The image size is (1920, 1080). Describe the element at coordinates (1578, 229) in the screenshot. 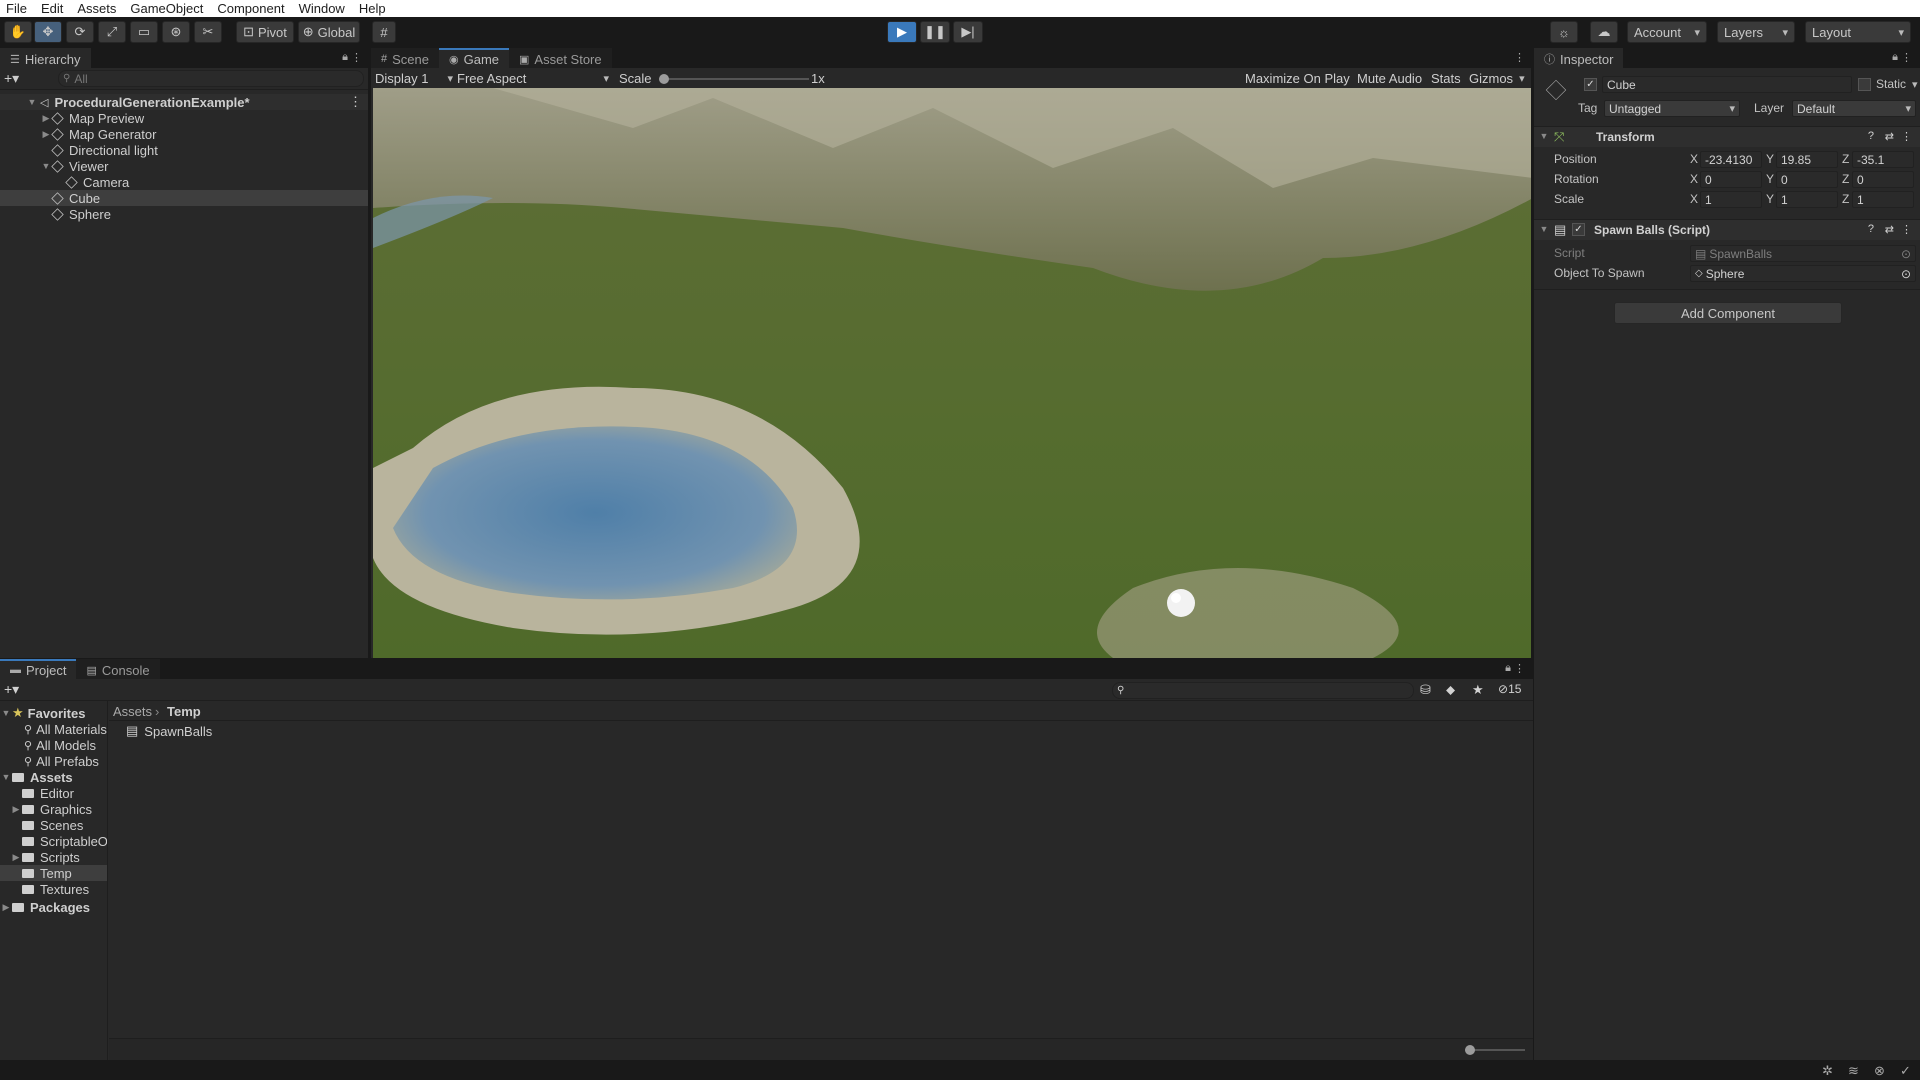

I see `script-enabled-checkbox: ✓` at that location.